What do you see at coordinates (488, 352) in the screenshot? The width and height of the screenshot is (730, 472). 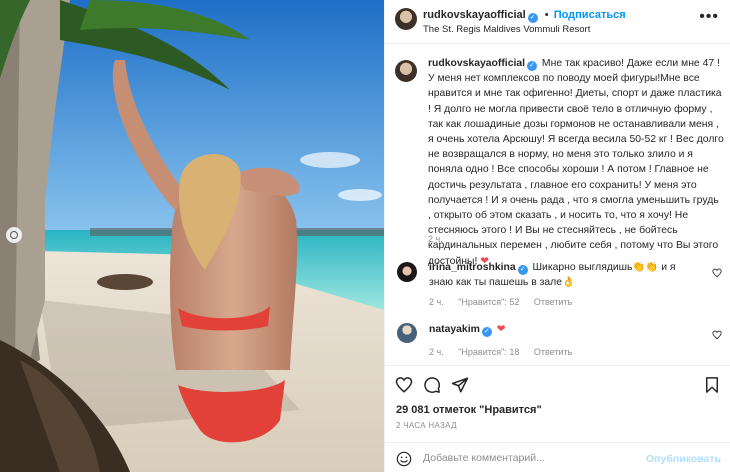 I see `comment-likes: "Нравится": 18` at bounding box center [488, 352].